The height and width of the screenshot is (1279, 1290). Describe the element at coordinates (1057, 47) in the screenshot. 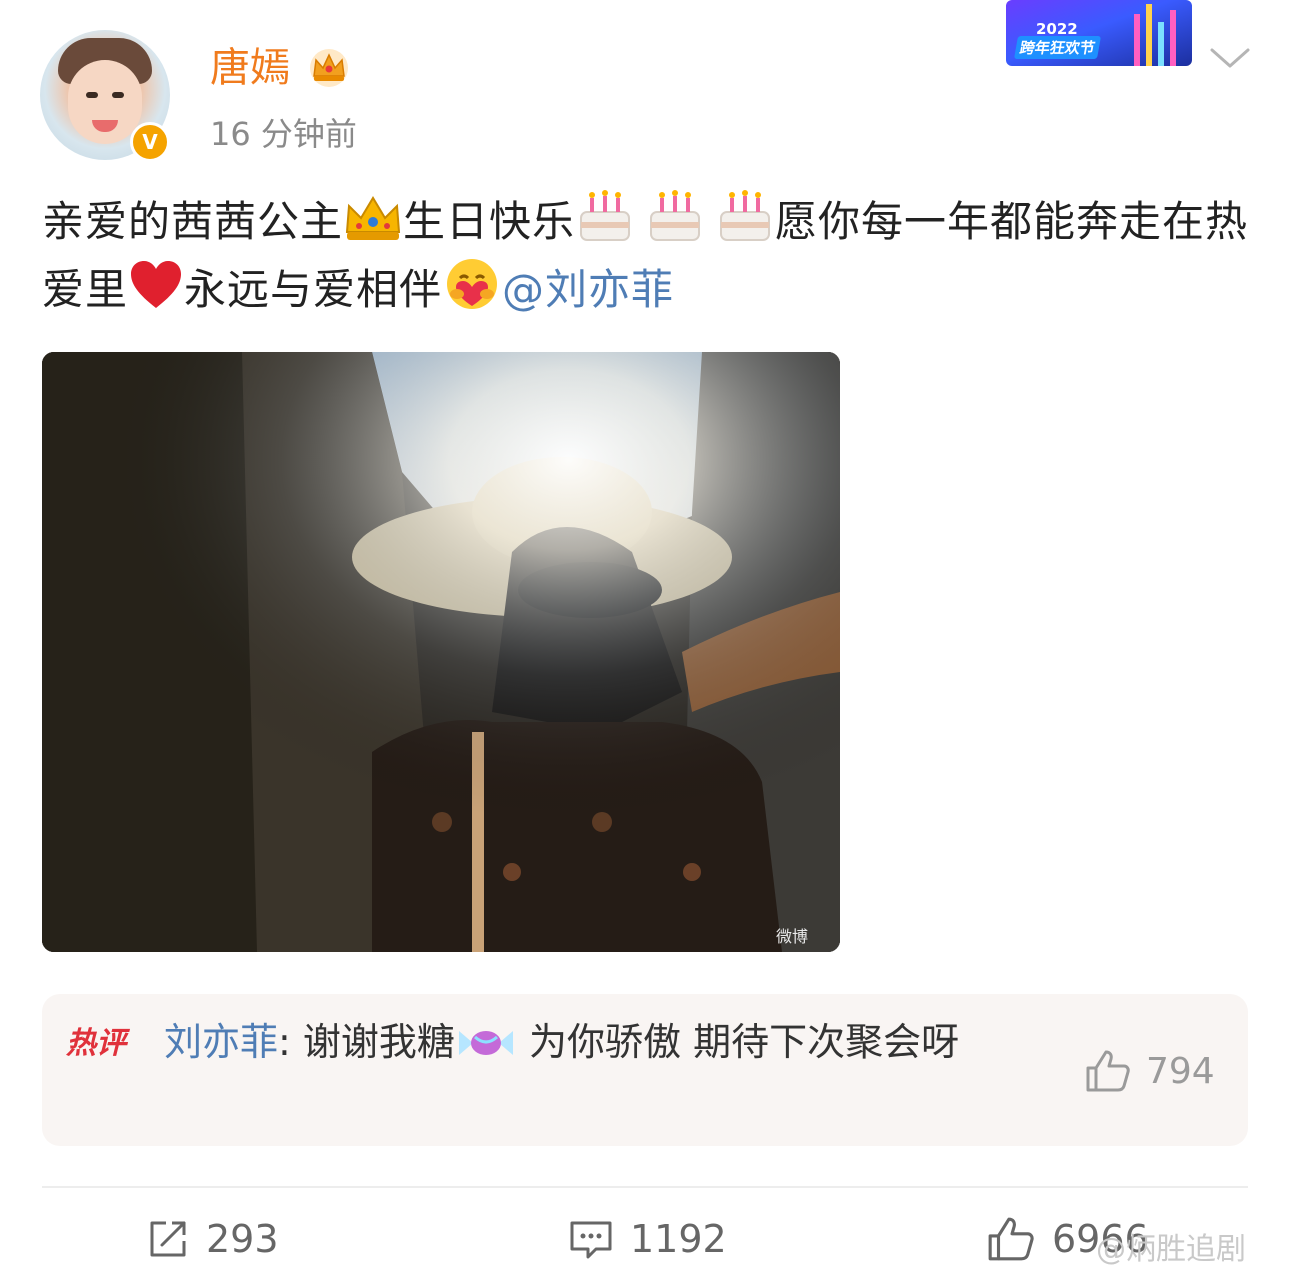

I see `event-name: 跨年狂欢节` at that location.